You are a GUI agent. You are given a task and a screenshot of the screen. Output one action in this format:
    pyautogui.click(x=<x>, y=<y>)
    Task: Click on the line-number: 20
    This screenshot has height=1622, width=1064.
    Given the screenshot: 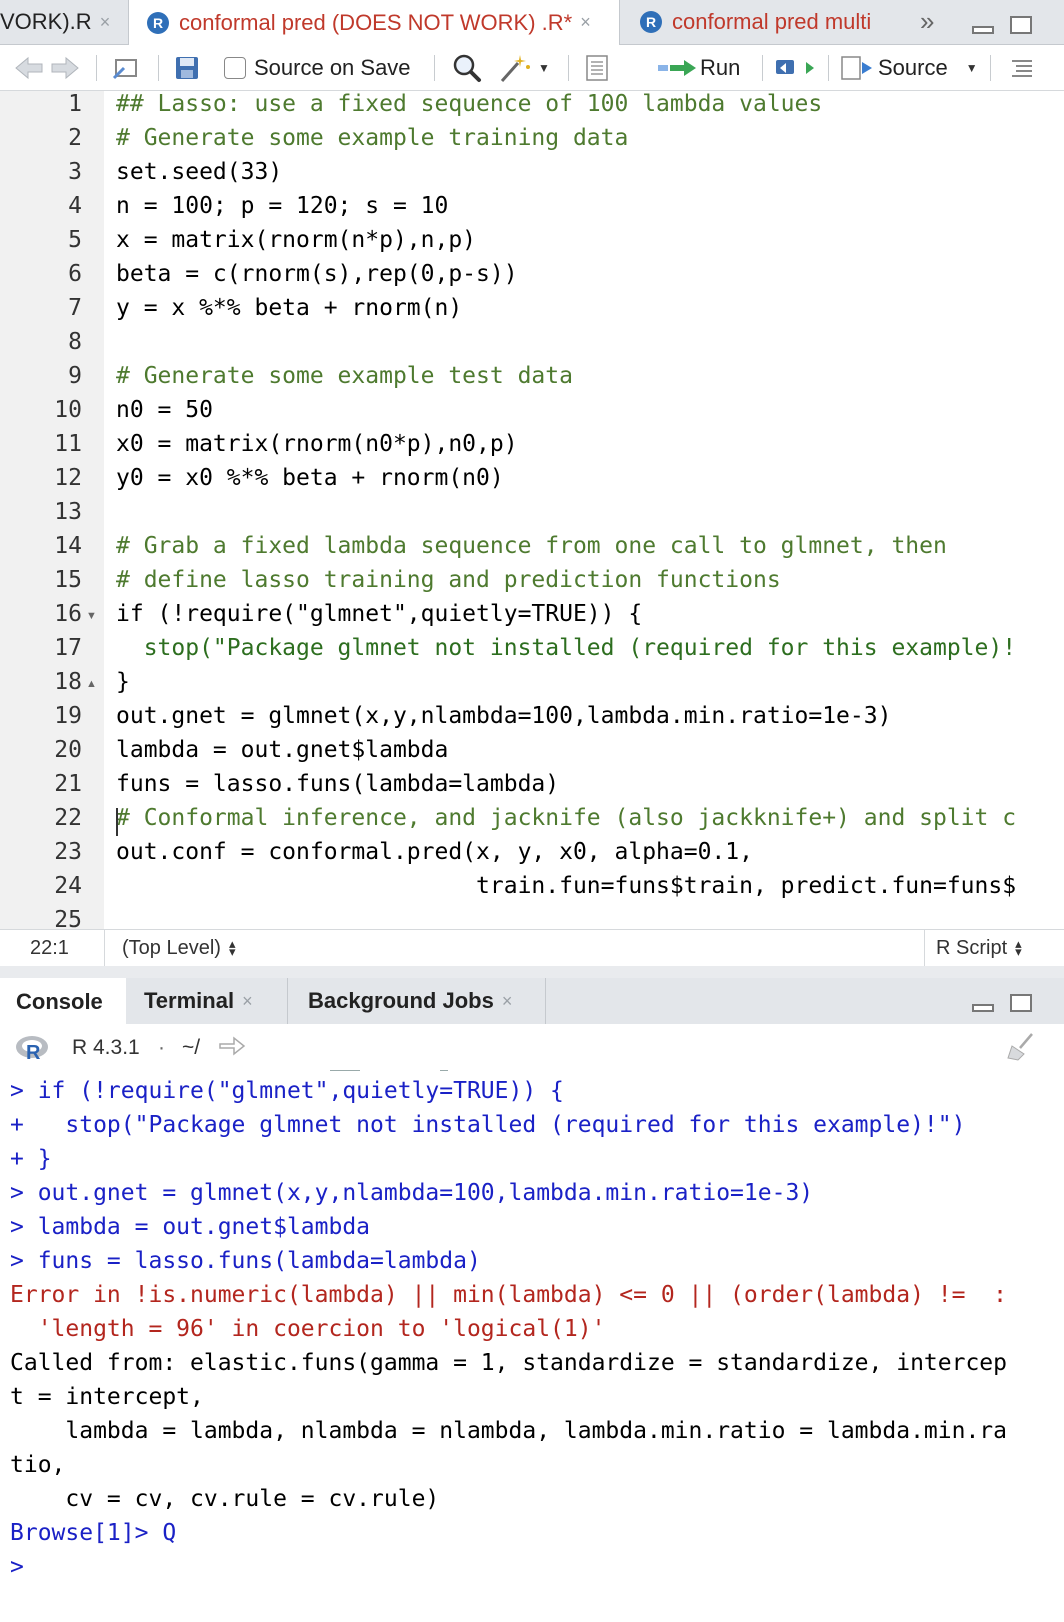 What is the action you would take?
    pyautogui.click(x=68, y=750)
    